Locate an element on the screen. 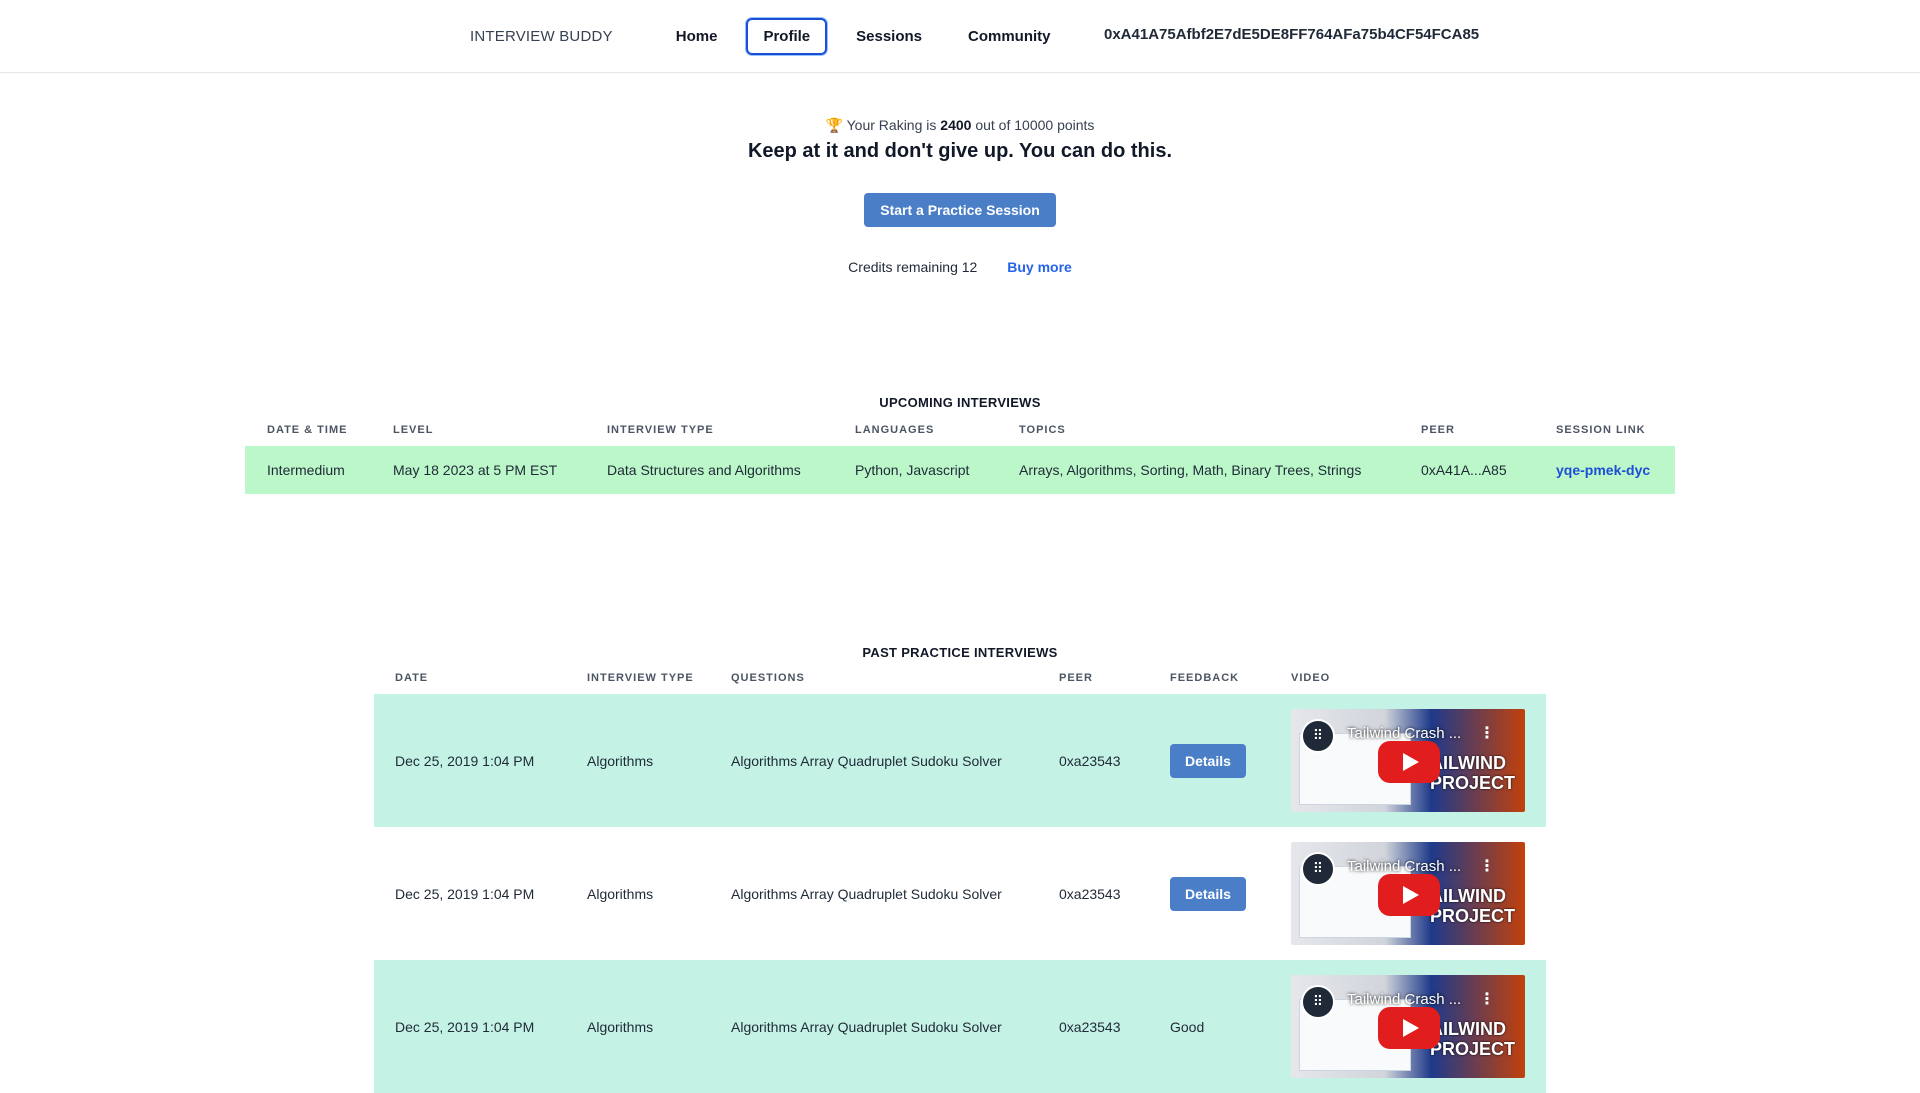  ranking-prefix: Your Raking is is located at coordinates (891, 125).